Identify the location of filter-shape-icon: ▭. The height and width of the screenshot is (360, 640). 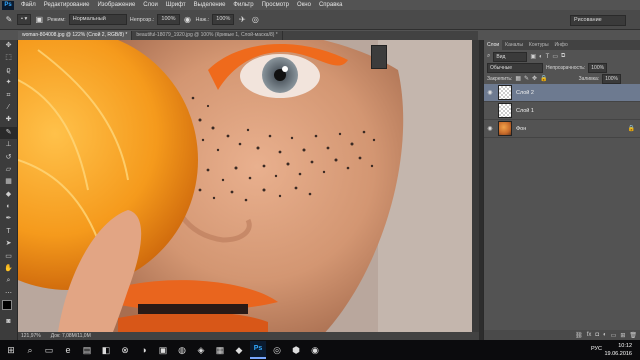
(555, 56).